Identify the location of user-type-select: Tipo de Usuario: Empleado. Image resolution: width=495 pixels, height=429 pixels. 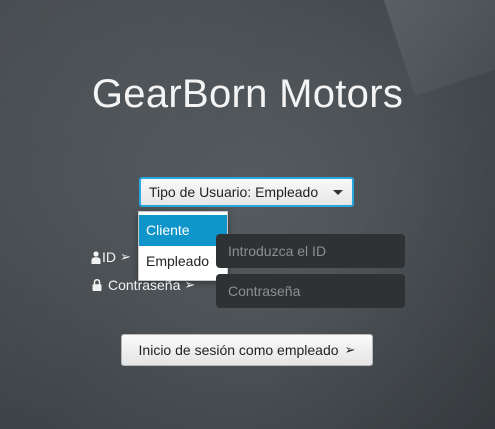
(246, 192).